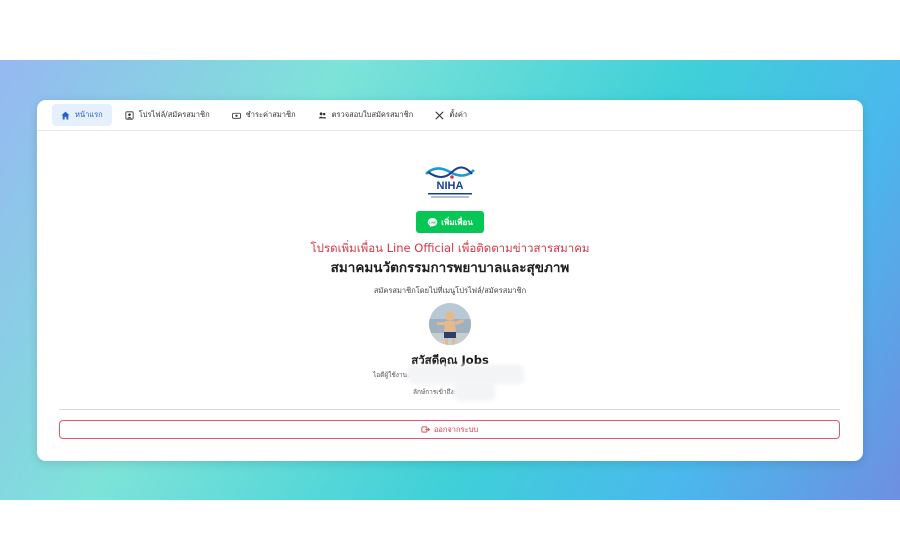 This screenshot has width=900, height=560. What do you see at coordinates (458, 114) in the screenshot?
I see `tab-settings-label: ตั้งค่า` at bounding box center [458, 114].